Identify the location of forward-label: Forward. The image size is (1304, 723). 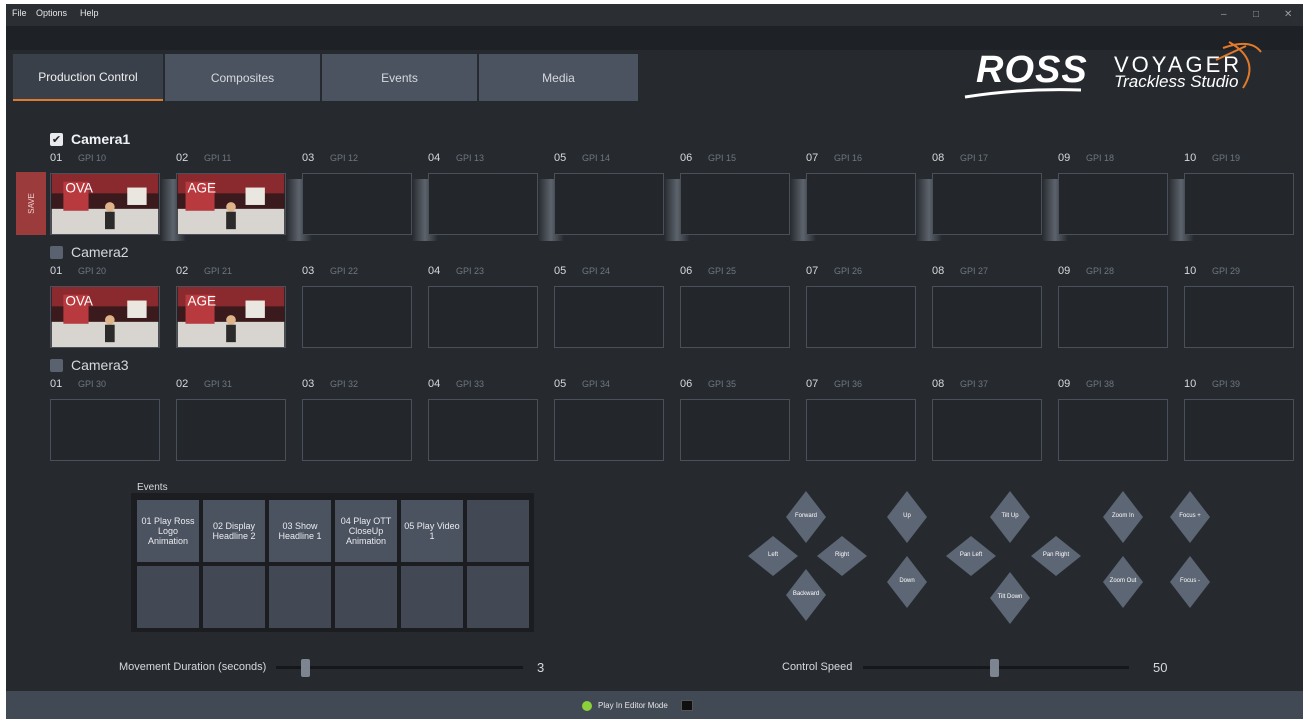
(805, 516).